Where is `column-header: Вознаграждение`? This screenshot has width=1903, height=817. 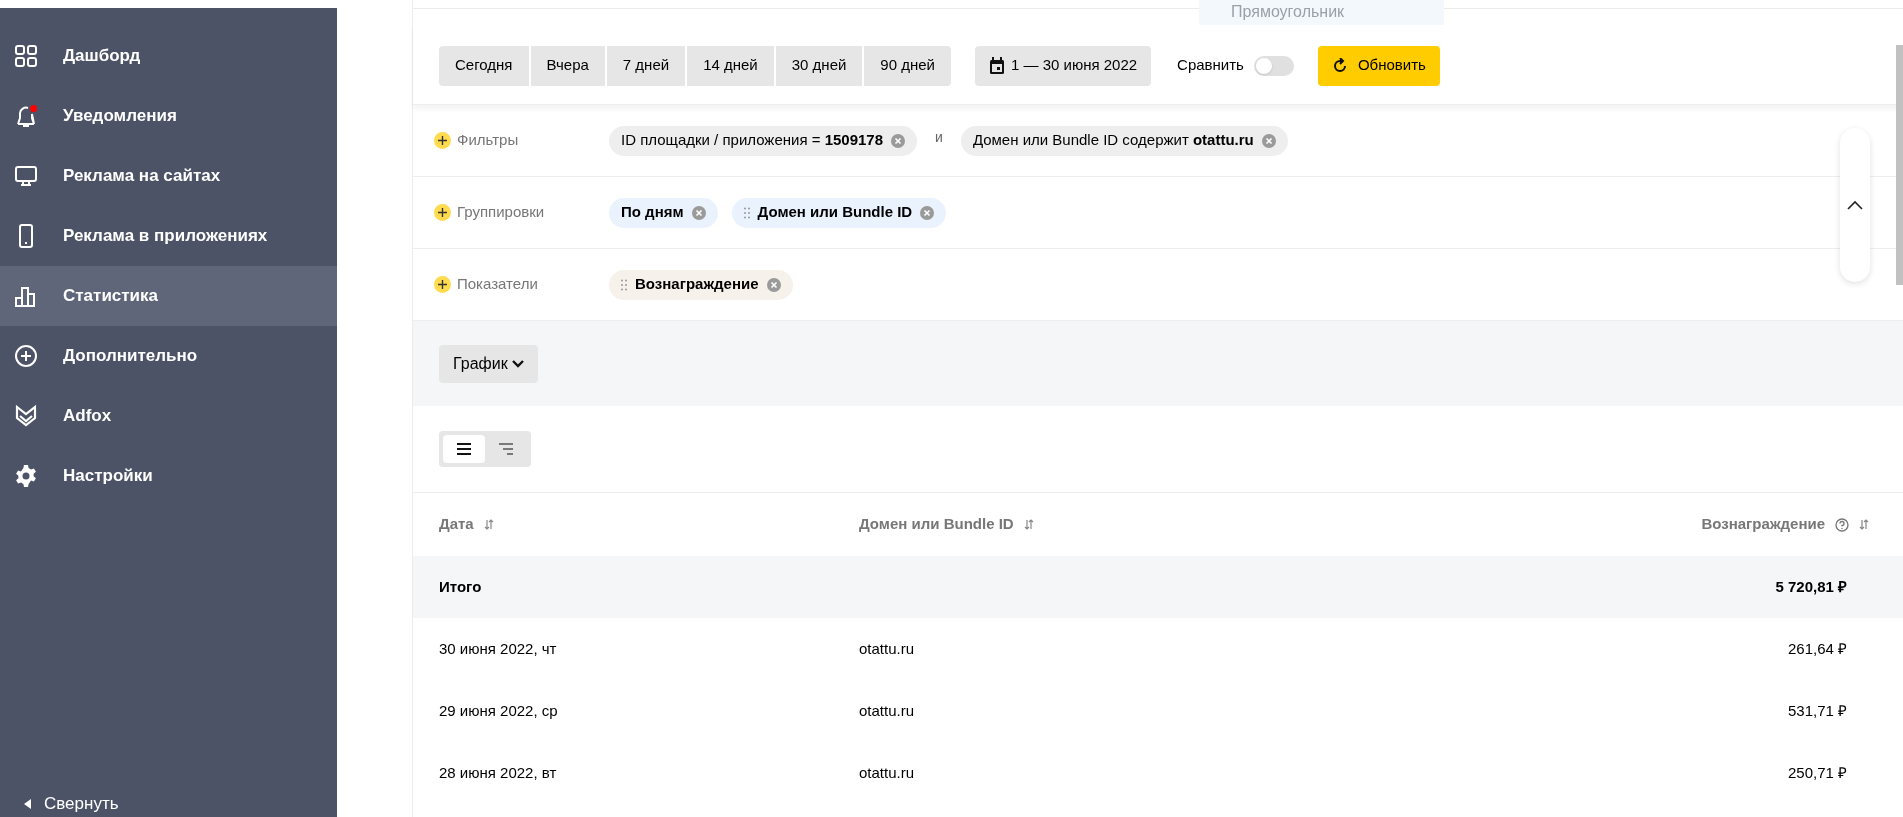
column-header: Вознаграждение is located at coordinates (1785, 524).